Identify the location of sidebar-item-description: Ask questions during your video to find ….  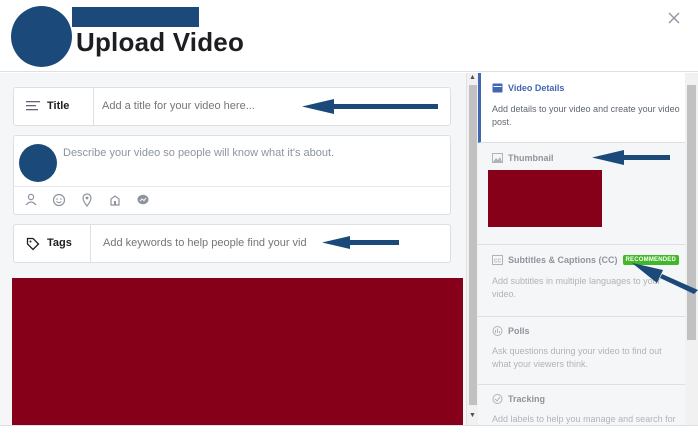
(577, 357).